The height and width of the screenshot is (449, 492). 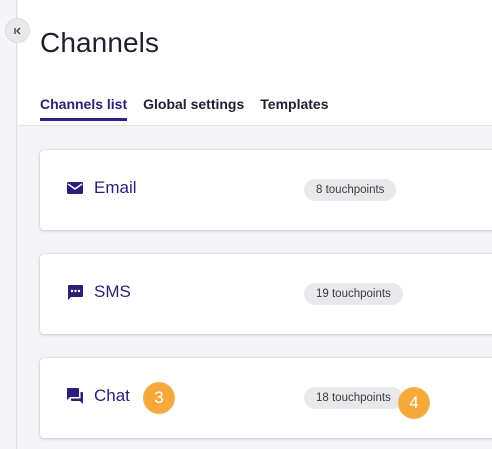 What do you see at coordinates (84, 108) in the screenshot?
I see `tab-channels-list: Channels list` at bounding box center [84, 108].